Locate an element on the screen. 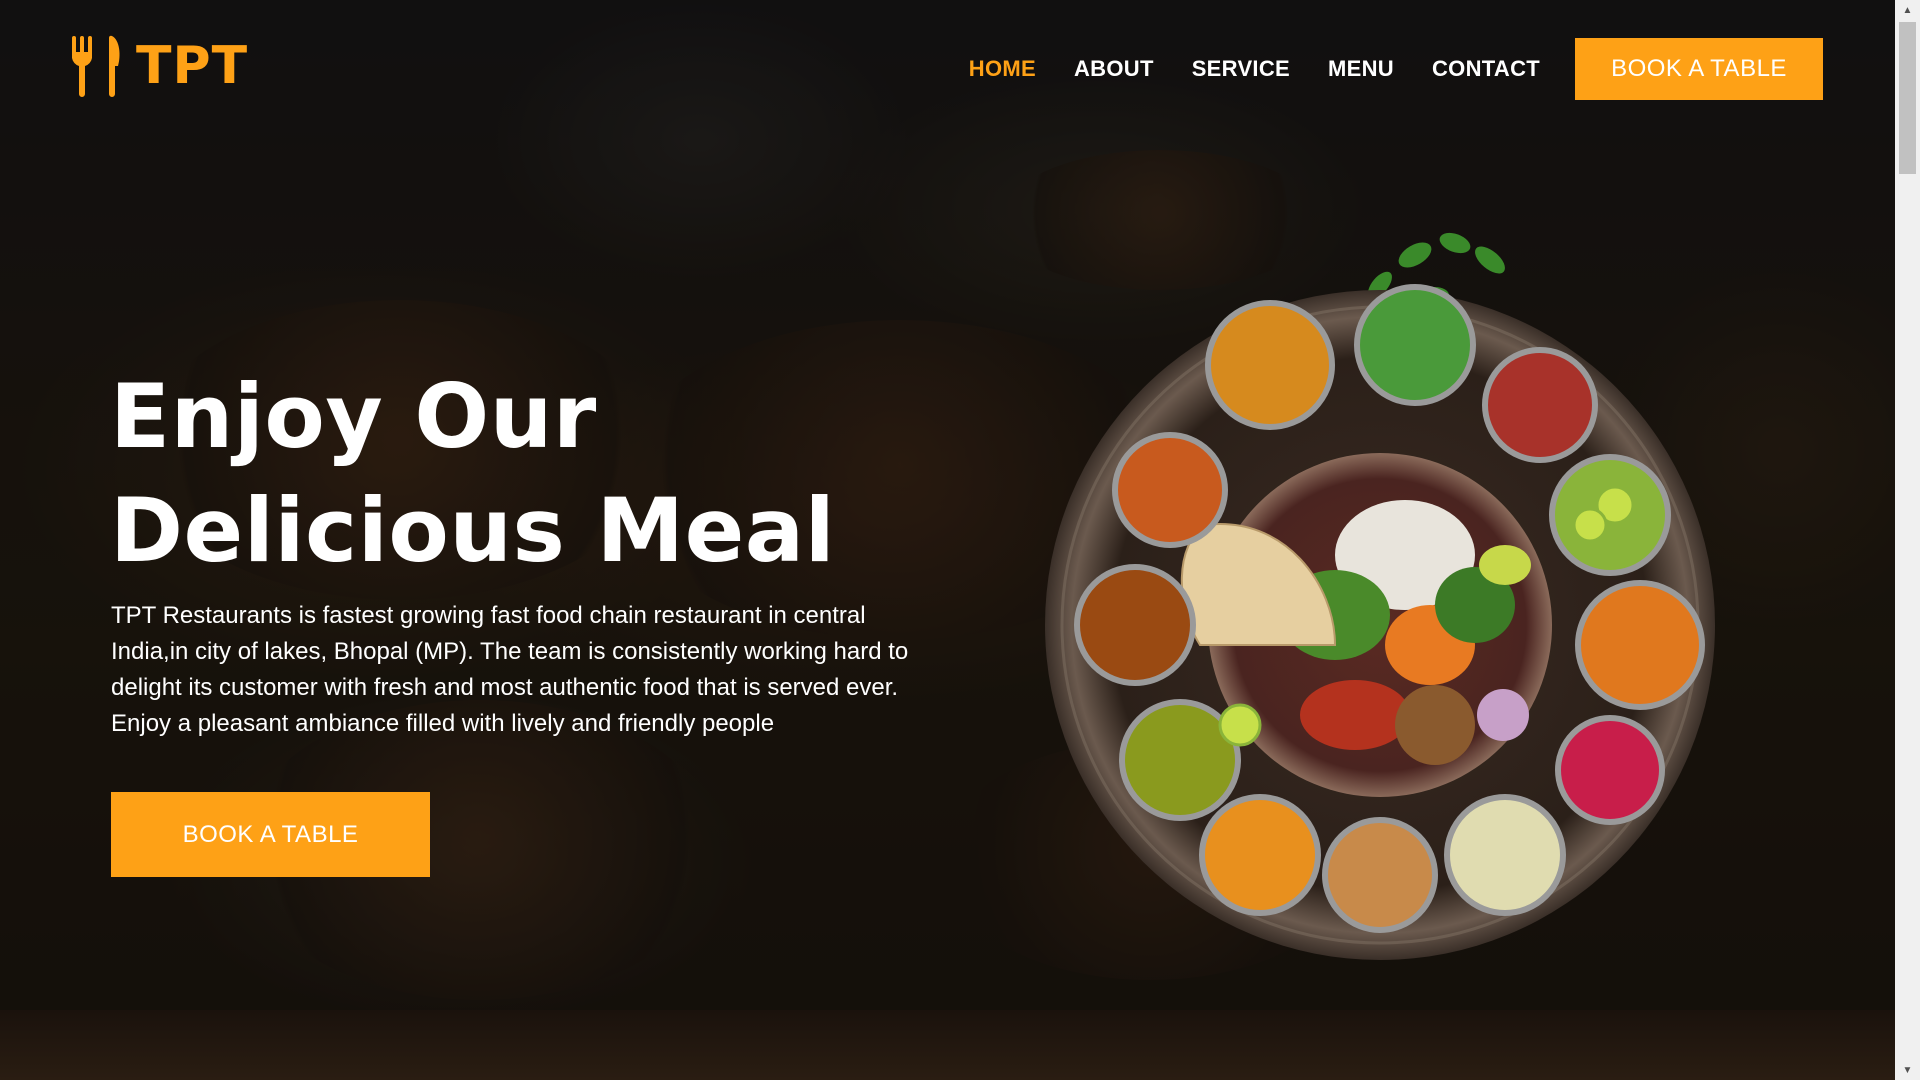  hero-title: Enjoy Our Delicious Meal is located at coordinates (560, 474).